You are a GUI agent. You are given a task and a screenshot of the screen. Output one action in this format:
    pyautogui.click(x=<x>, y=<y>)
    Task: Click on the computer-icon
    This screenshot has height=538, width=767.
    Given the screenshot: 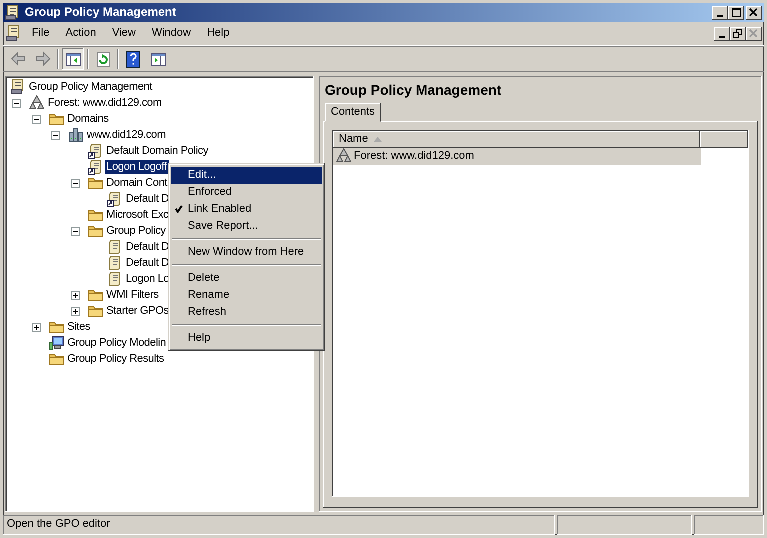 What is the action you would take?
    pyautogui.click(x=56, y=343)
    